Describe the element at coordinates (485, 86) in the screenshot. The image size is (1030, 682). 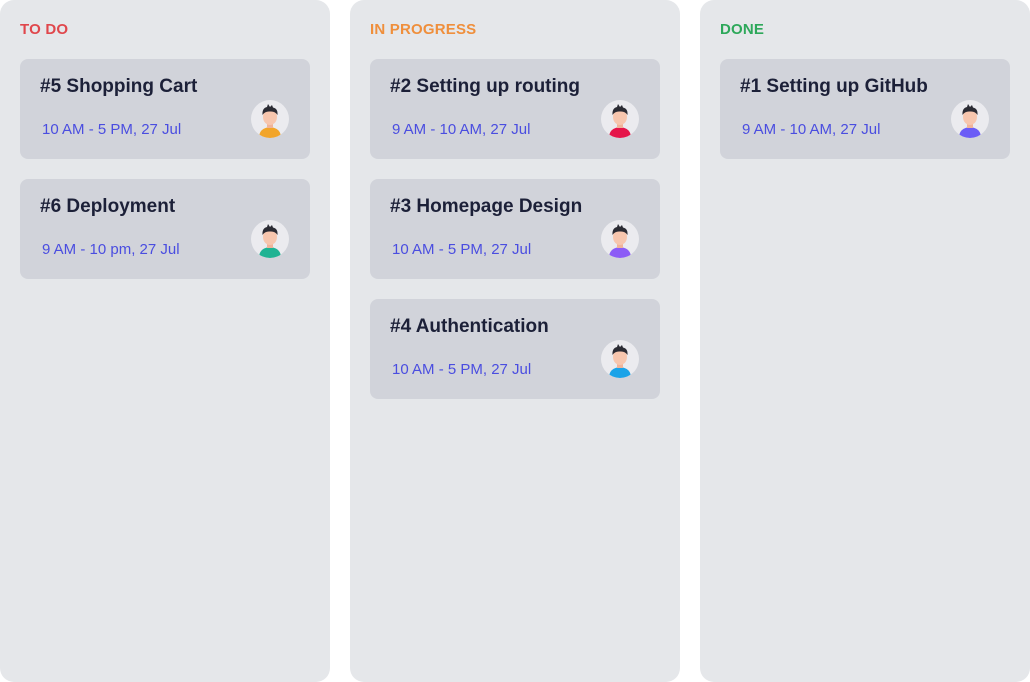
I see `task-title: #2 Setting up routing` at that location.